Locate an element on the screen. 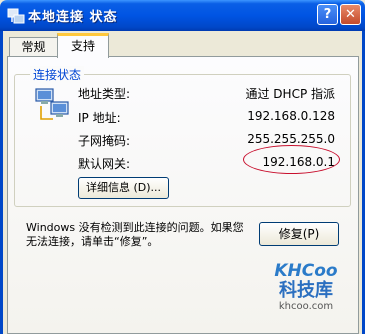  group-legend: 连接状态 is located at coordinates (57, 74).